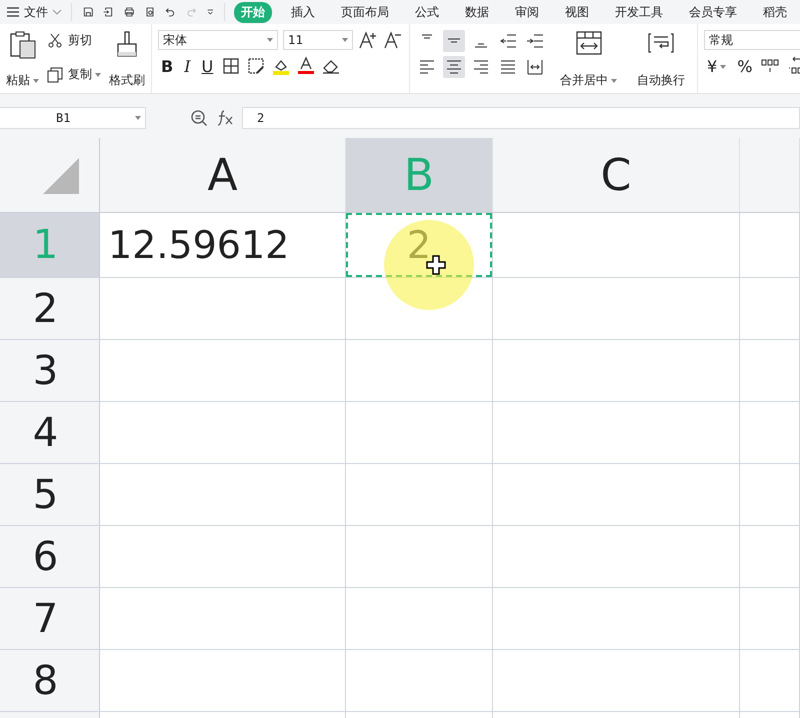 The width and height of the screenshot is (800, 718). What do you see at coordinates (225, 118) in the screenshot?
I see `function-icon` at bounding box center [225, 118].